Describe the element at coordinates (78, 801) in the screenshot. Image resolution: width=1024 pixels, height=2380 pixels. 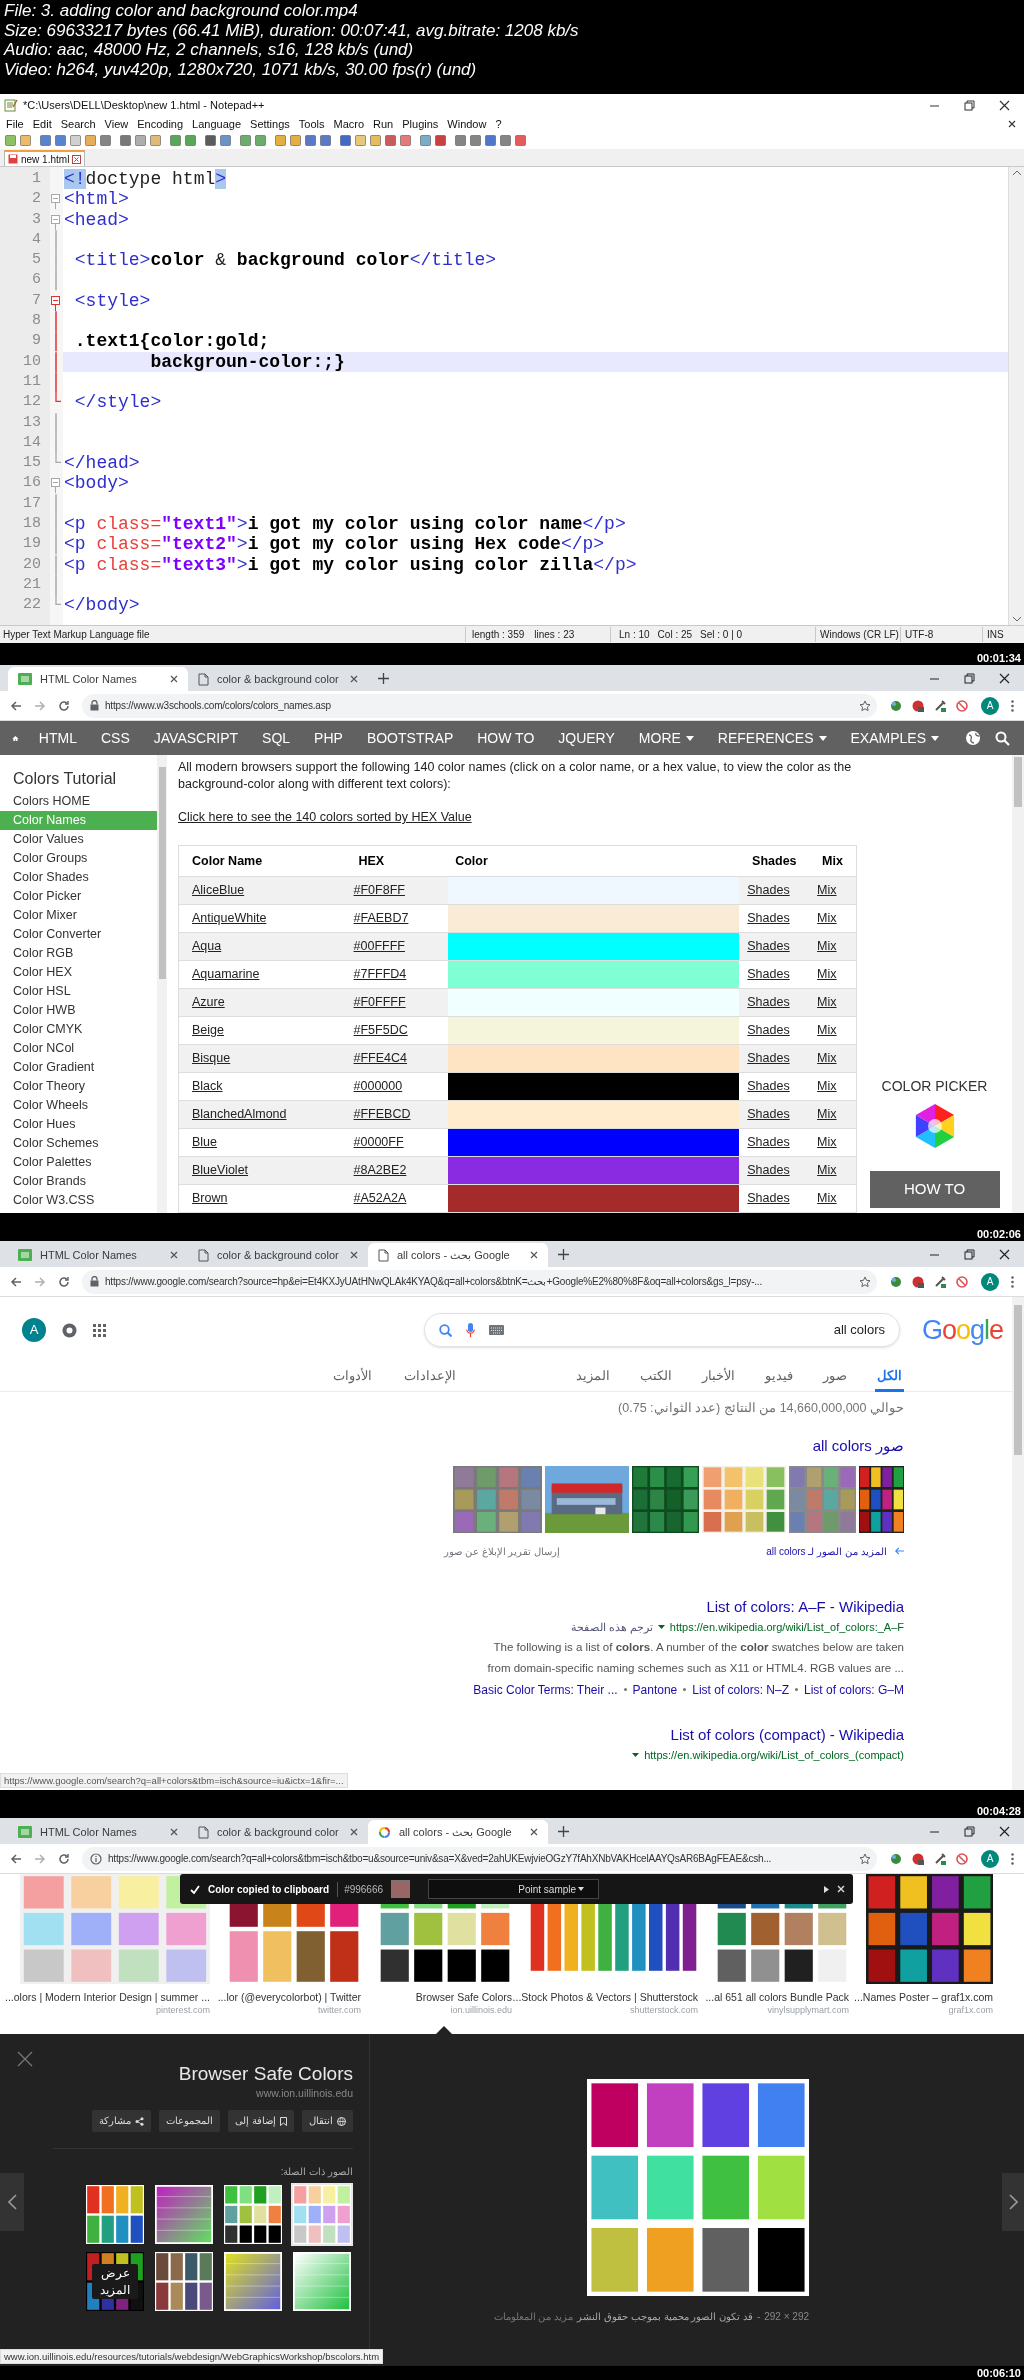
I see `sidebar-link: Colors HOME` at that location.